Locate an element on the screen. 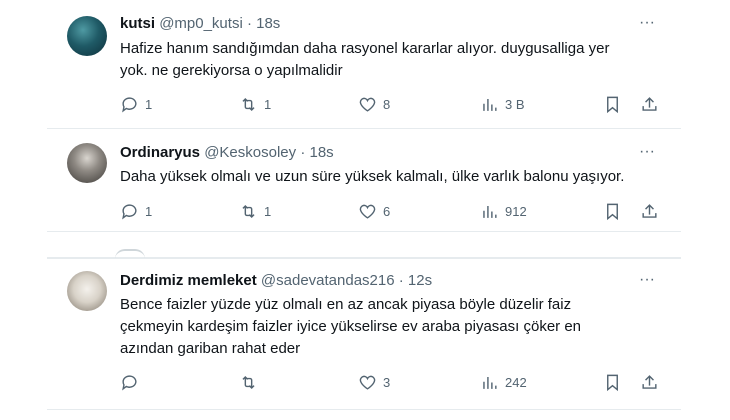  author-handle: @Keskosoley is located at coordinates (250, 152).